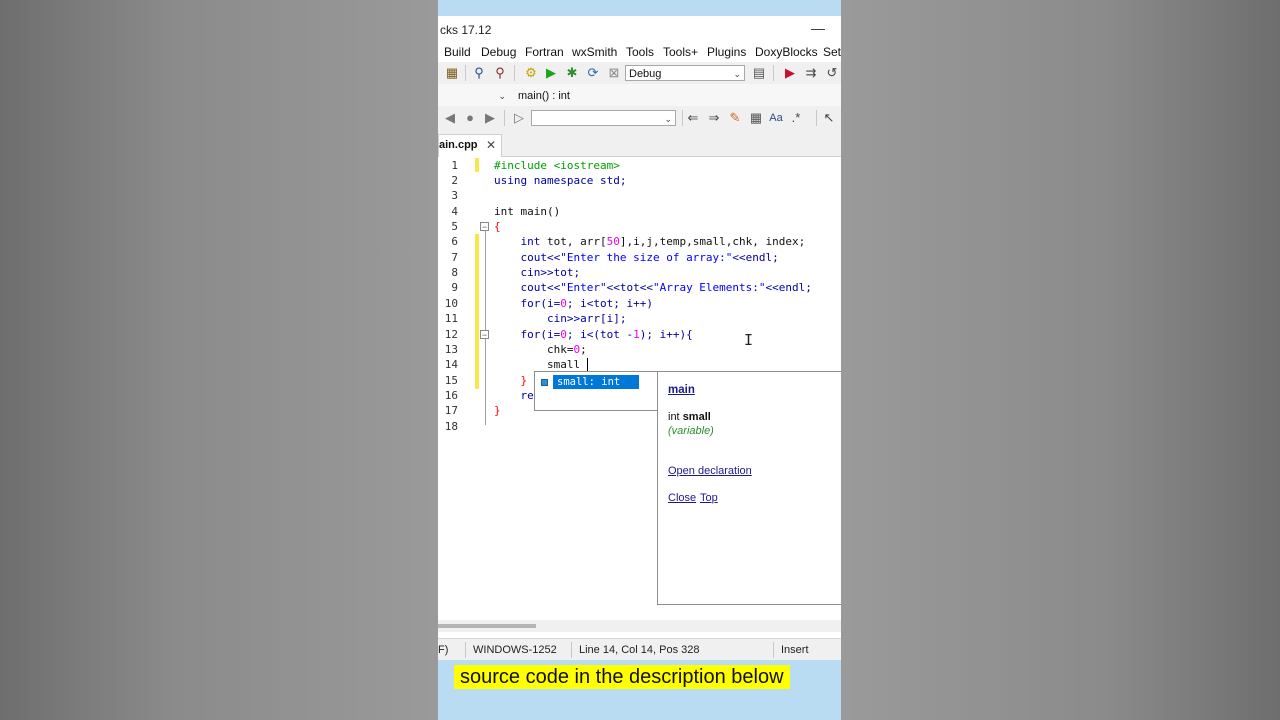 The height and width of the screenshot is (720, 1280). What do you see at coordinates (497, 410) in the screenshot?
I see `code-line-17: }` at bounding box center [497, 410].